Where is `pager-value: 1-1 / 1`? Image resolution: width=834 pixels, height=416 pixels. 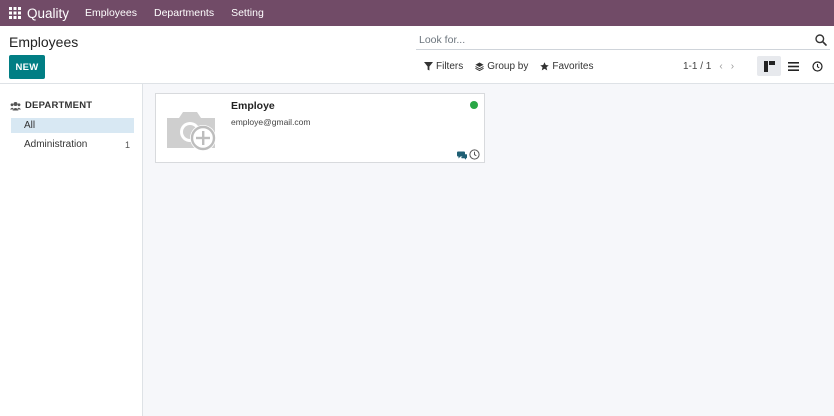
pager-value: 1-1 / 1 is located at coordinates (697, 66).